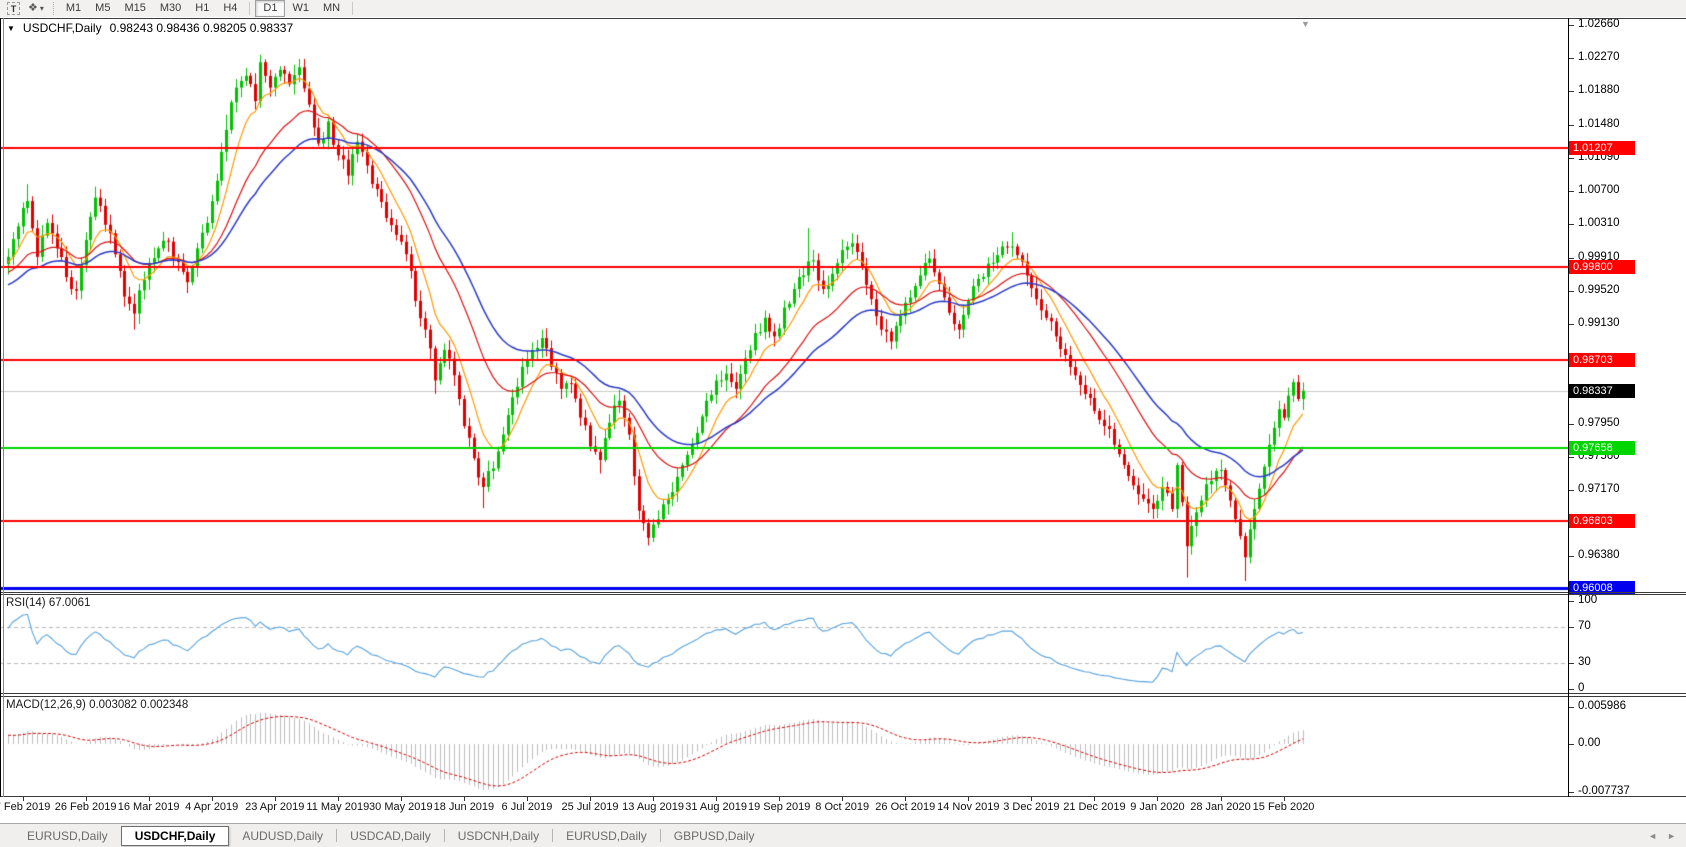 This screenshot has width=1686, height=847. I want to click on price-tick-label: 0.97170, so click(1599, 488).